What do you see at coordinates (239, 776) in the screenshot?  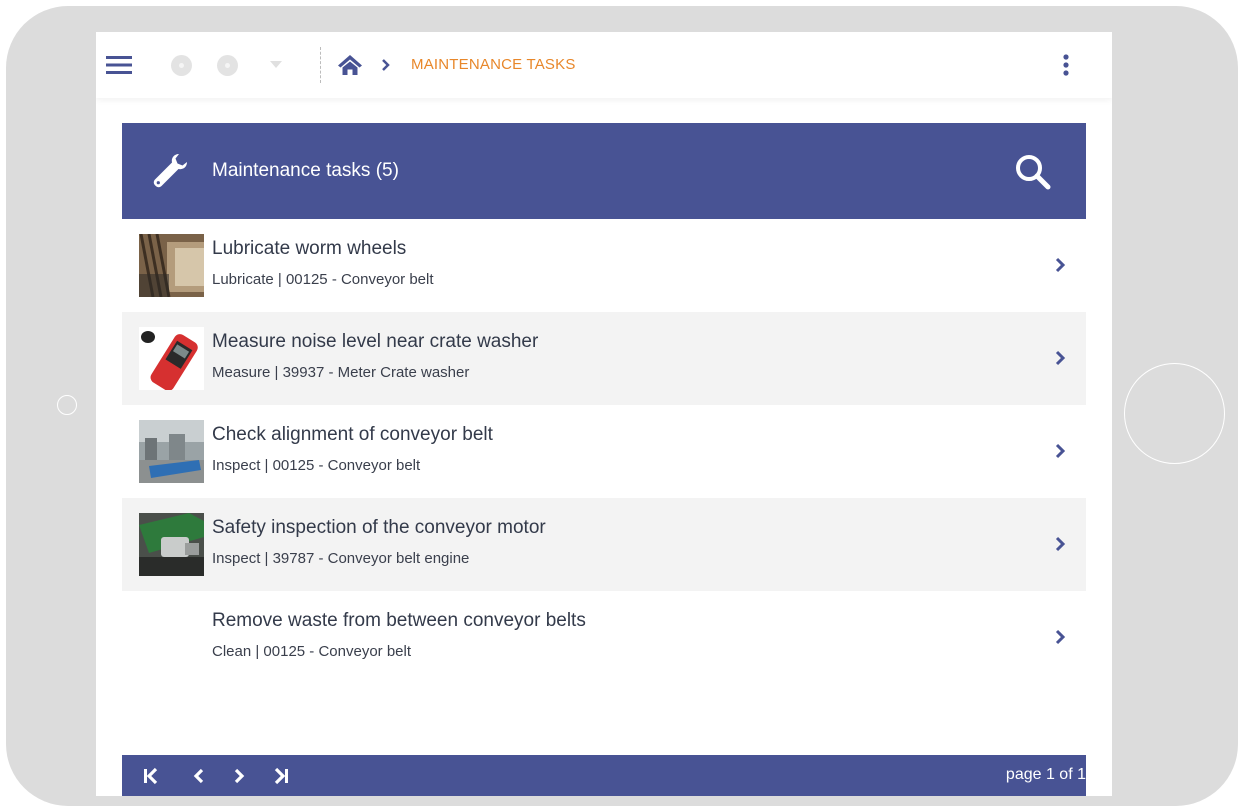 I see `next-page-icon` at bounding box center [239, 776].